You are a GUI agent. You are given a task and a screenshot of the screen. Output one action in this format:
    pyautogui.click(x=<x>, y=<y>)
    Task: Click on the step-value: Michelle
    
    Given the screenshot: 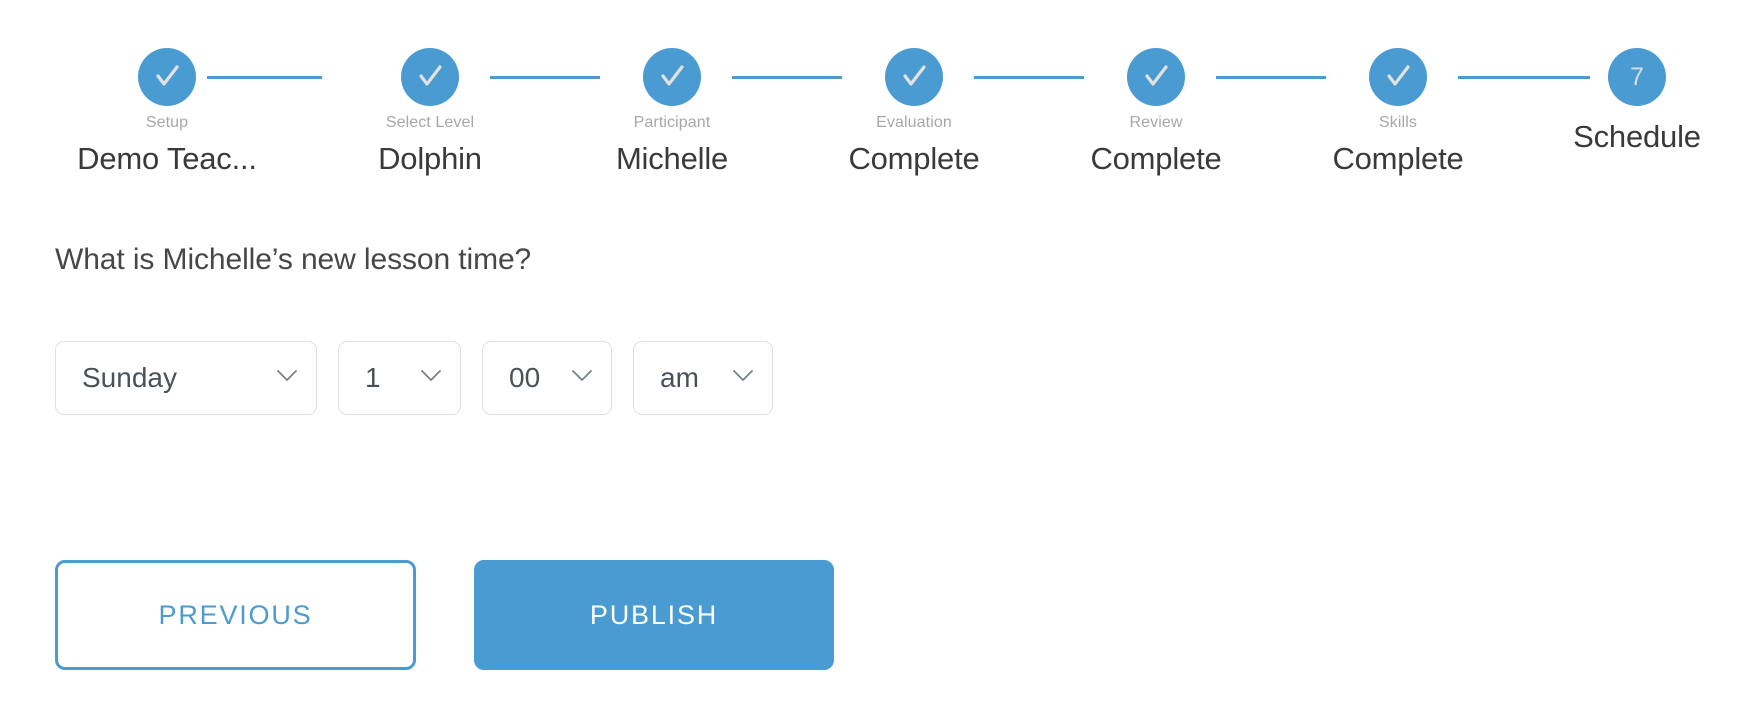 What is the action you would take?
    pyautogui.click(x=672, y=158)
    